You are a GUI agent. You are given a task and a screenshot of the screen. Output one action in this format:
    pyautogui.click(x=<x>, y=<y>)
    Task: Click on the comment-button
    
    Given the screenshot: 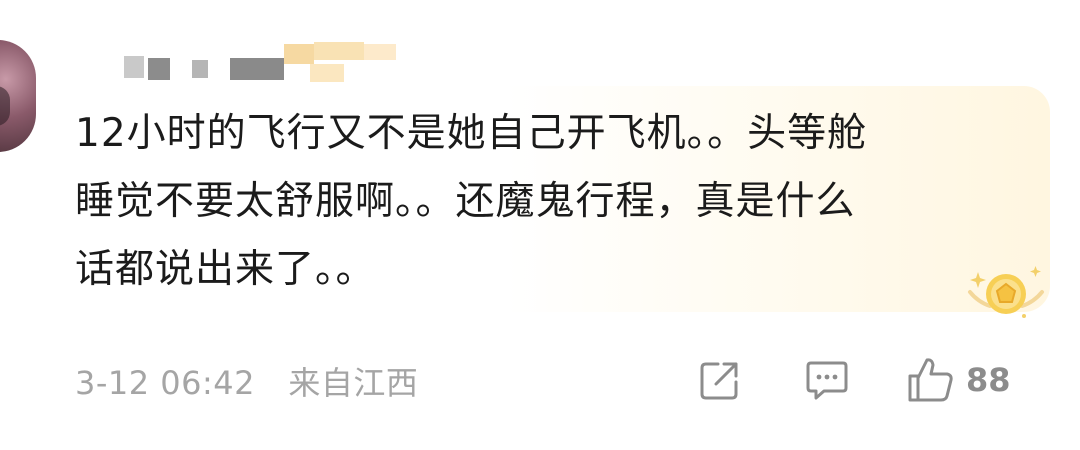 What is the action you would take?
    pyautogui.click(x=827, y=380)
    